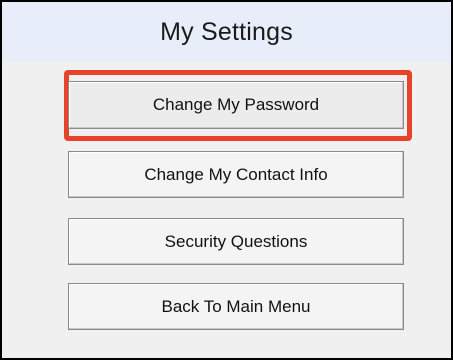 This screenshot has width=453, height=360. I want to click on security-questions-button: Security Questions, so click(236, 241).